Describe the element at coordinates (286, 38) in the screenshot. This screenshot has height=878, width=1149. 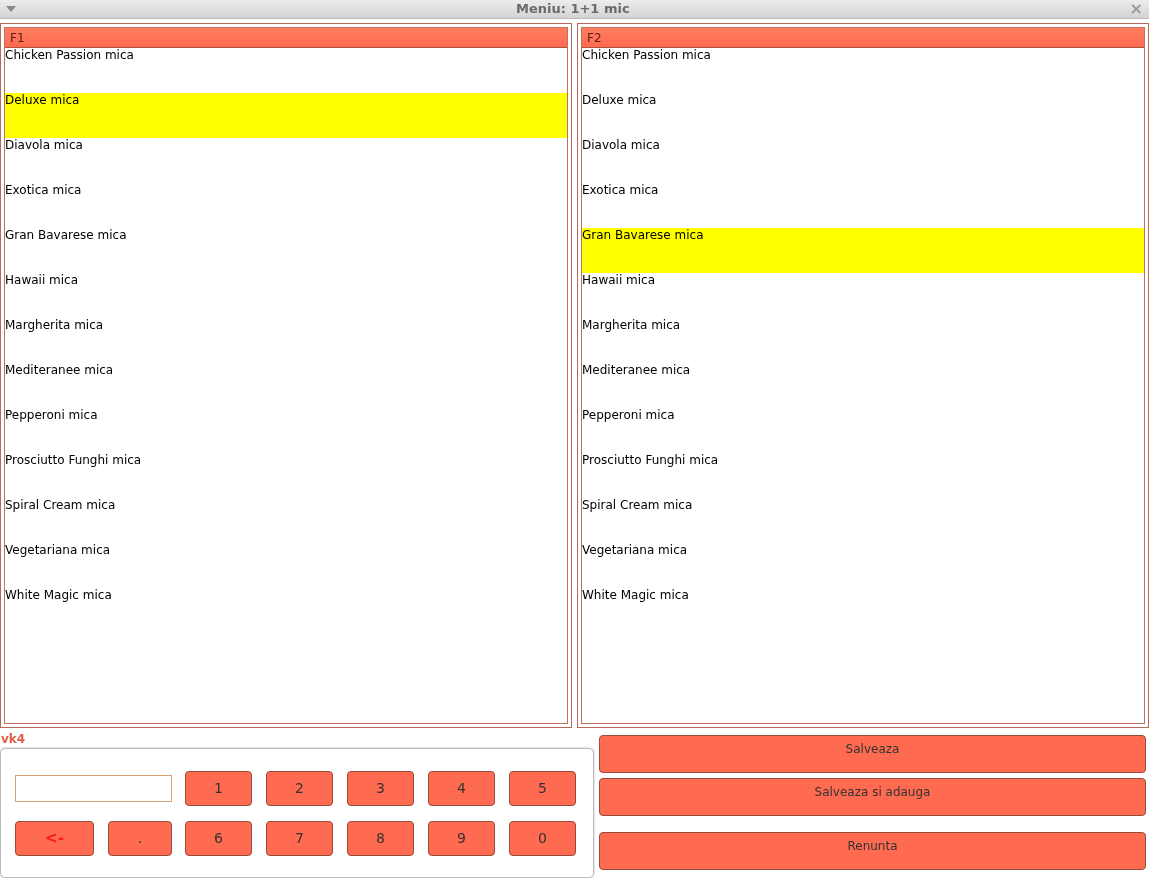
I see `list-header: F1` at that location.